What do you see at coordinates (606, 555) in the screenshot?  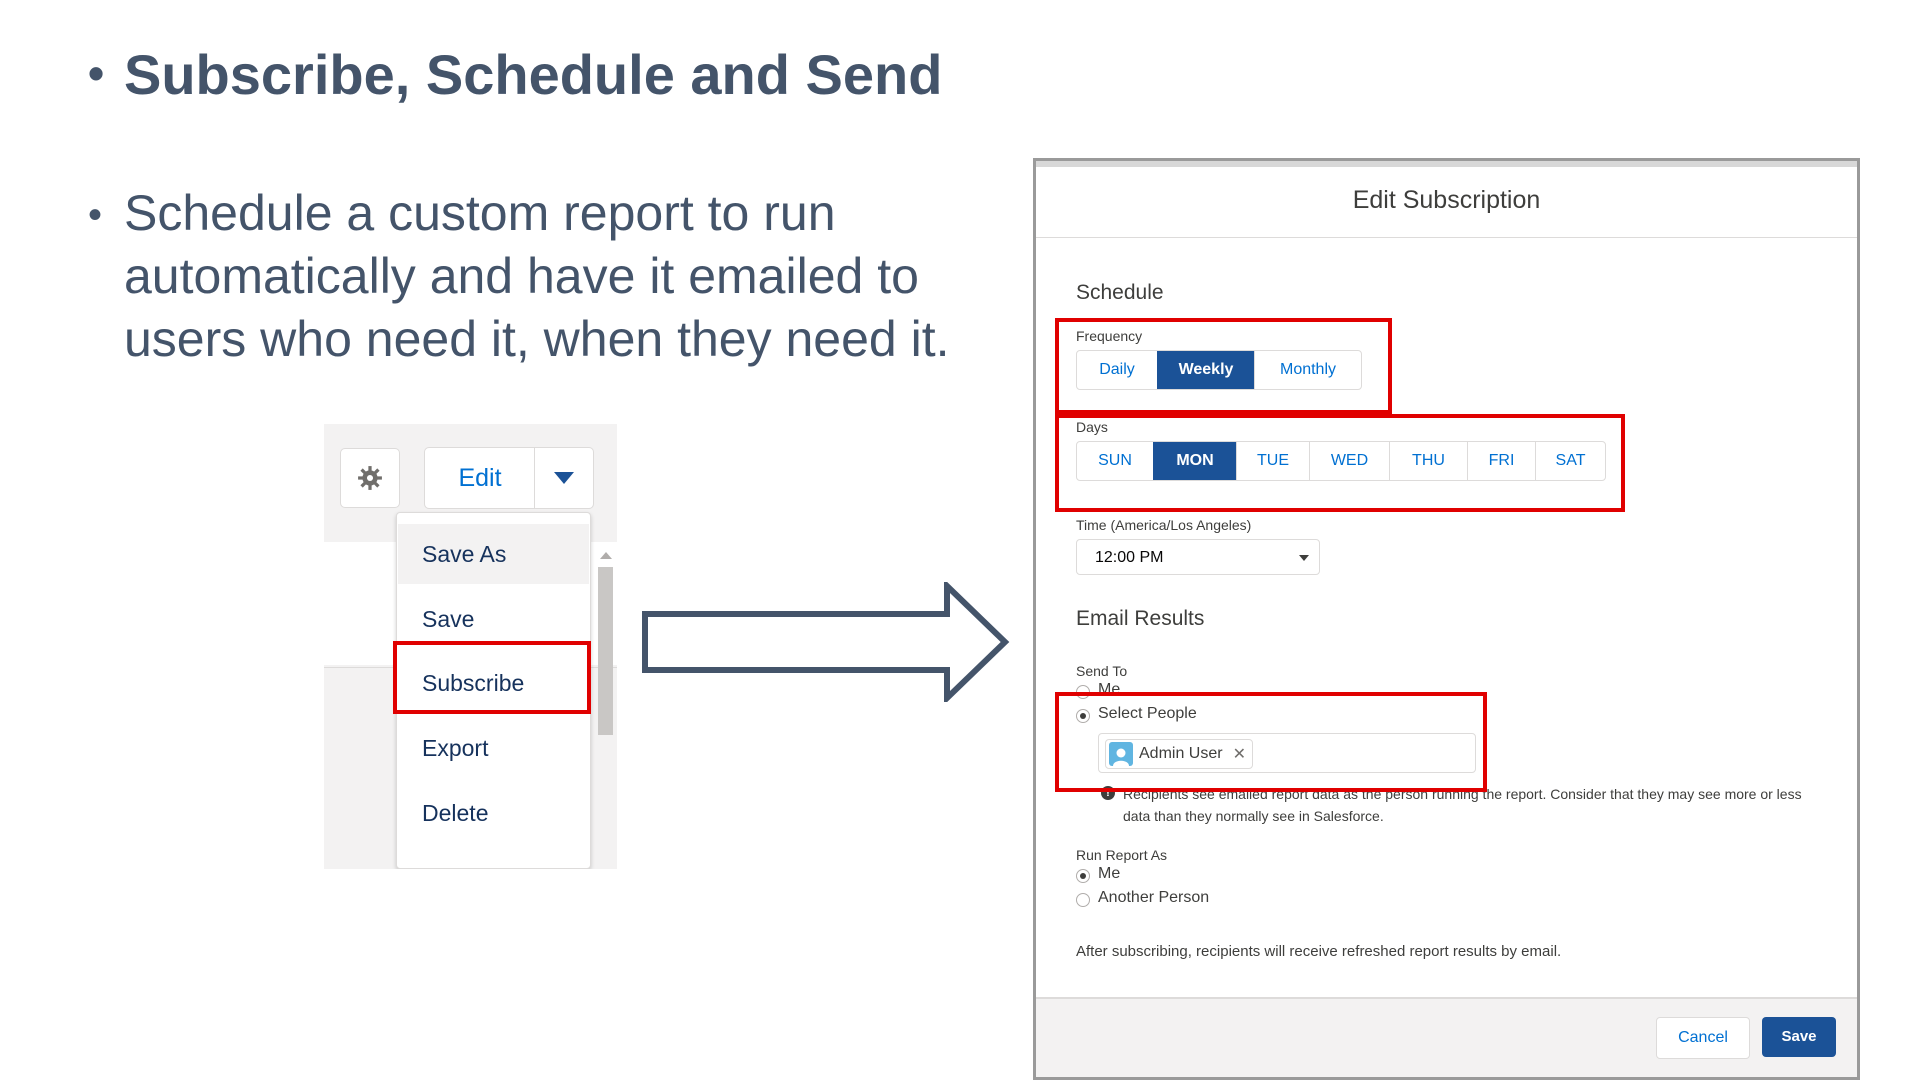 I see `scroll-up-arrow` at bounding box center [606, 555].